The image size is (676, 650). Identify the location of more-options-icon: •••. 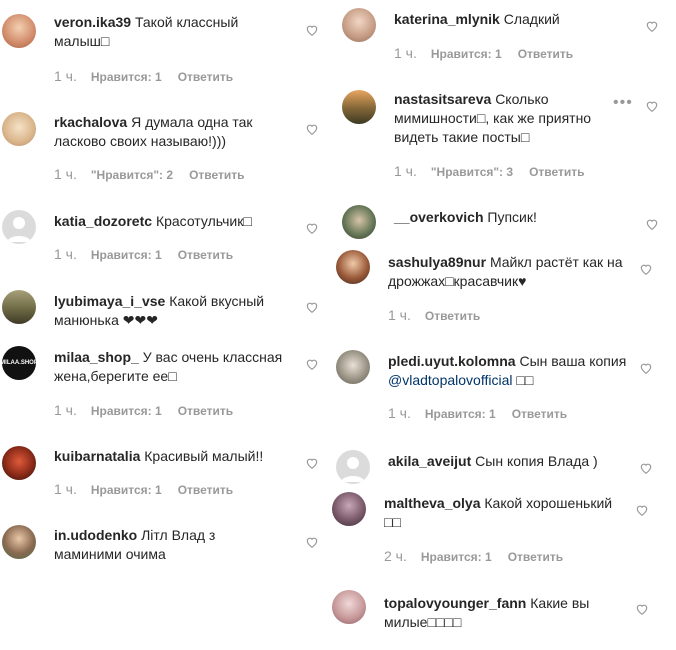
(623, 103).